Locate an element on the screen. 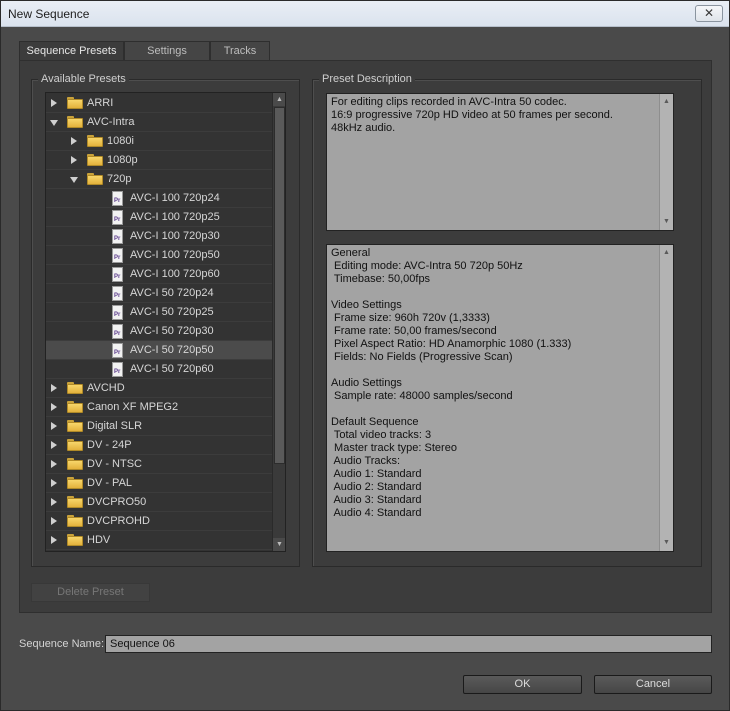 This screenshot has height=711, width=730. tree-folder-row: 1080i is located at coordinates (159, 141).